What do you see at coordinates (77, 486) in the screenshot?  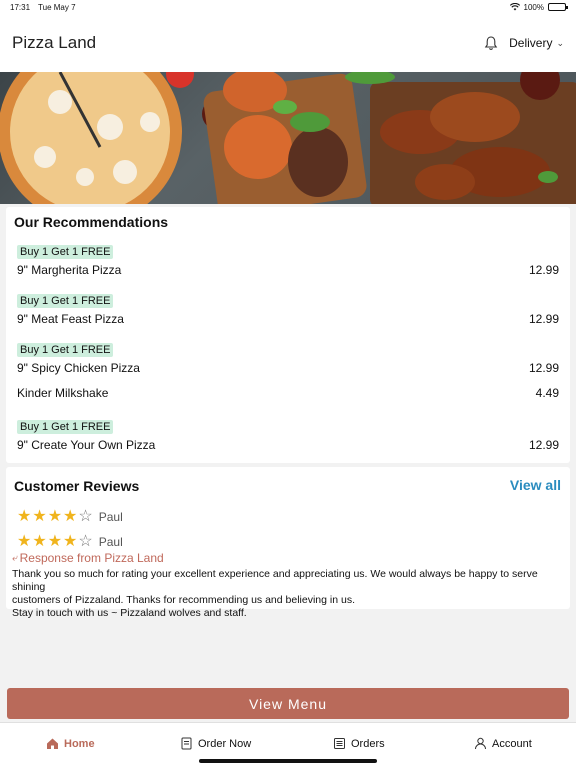 I see `reviews-title: Customer Reviews` at bounding box center [77, 486].